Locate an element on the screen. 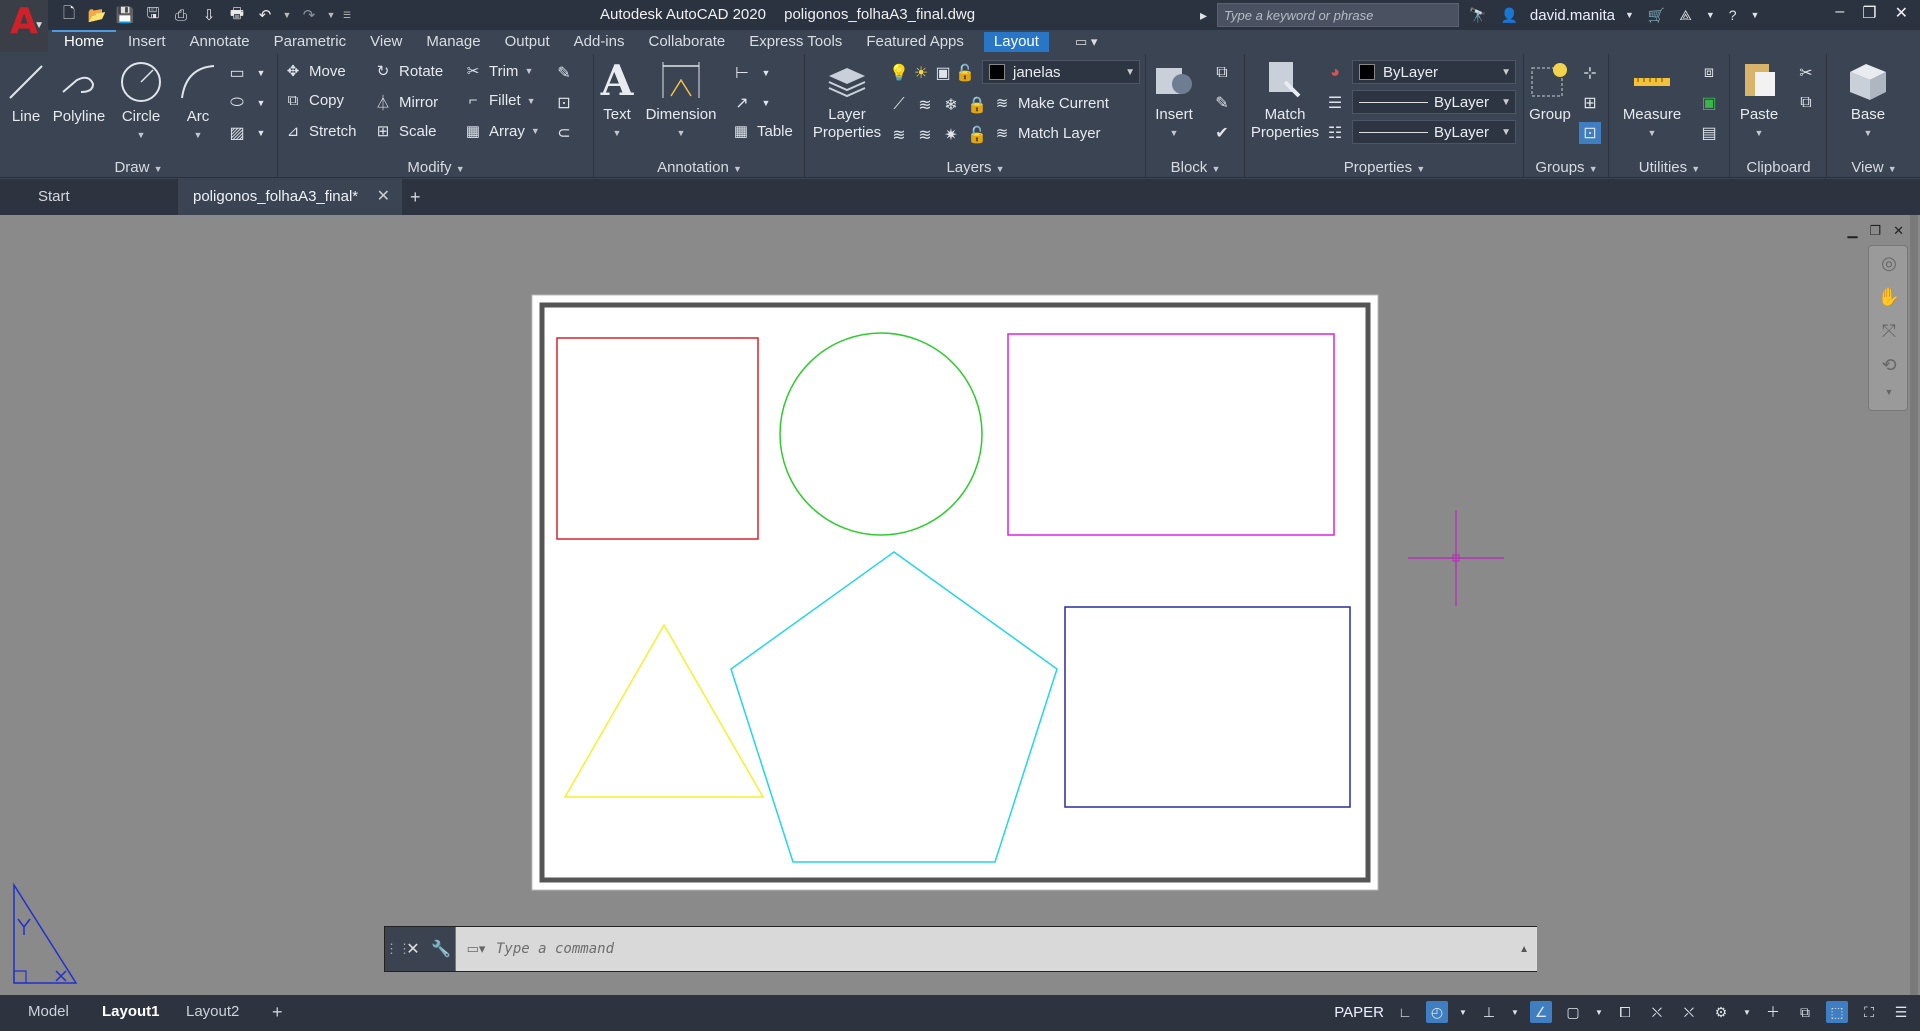 This screenshot has height=1031, width=1920. save-icon: 💾 is located at coordinates (125, 15).